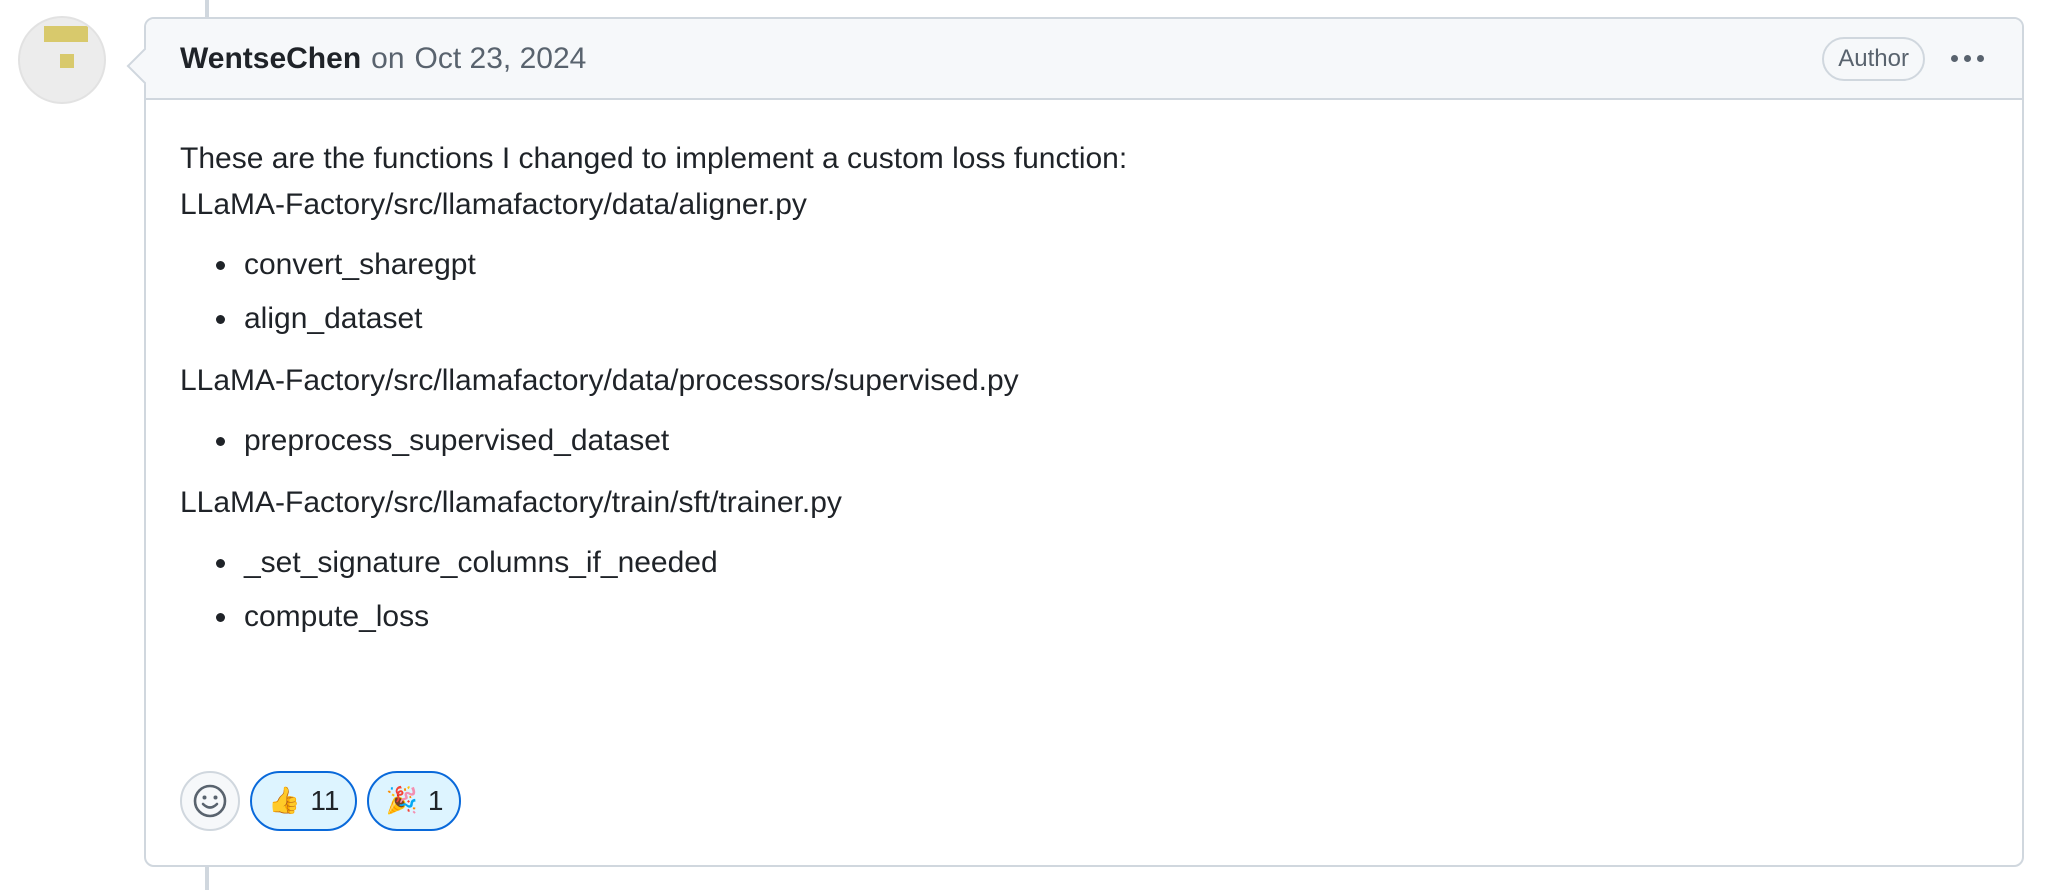  Describe the element at coordinates (1114, 319) in the screenshot. I see `list-item: align_dataset` at that location.